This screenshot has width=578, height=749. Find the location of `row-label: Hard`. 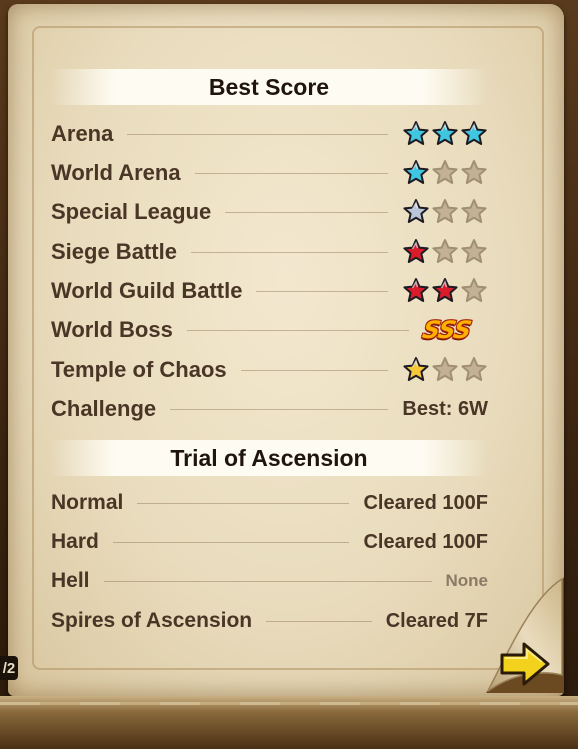

row-label: Hard is located at coordinates (75, 541).